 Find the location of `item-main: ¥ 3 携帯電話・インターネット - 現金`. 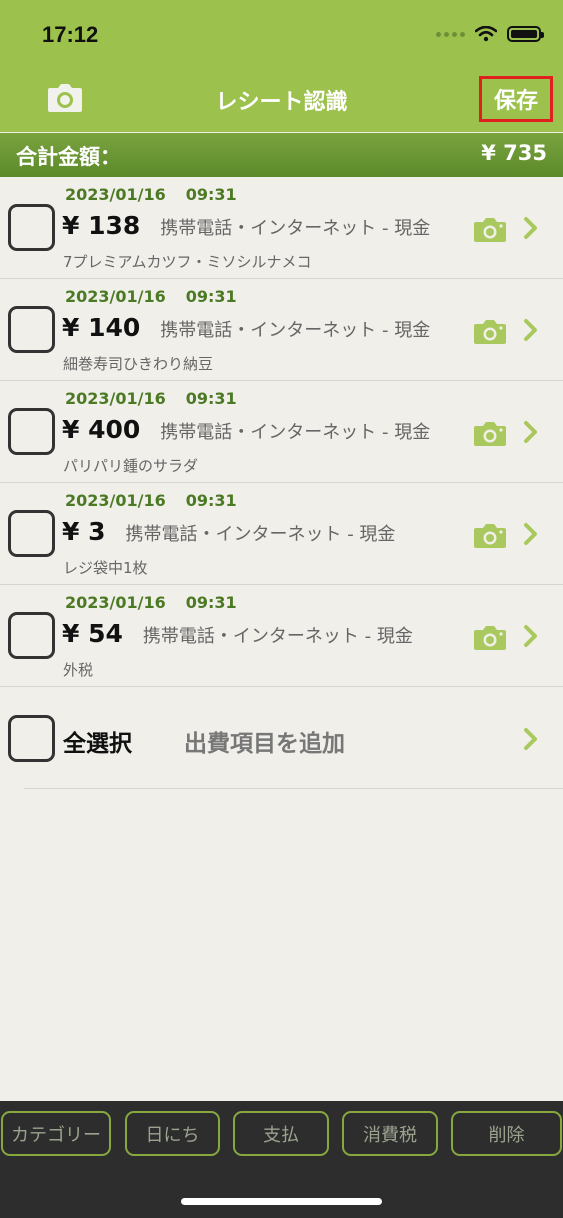

item-main: ¥ 3 携帯電話・インターネット - 現金 is located at coordinates (228, 531).